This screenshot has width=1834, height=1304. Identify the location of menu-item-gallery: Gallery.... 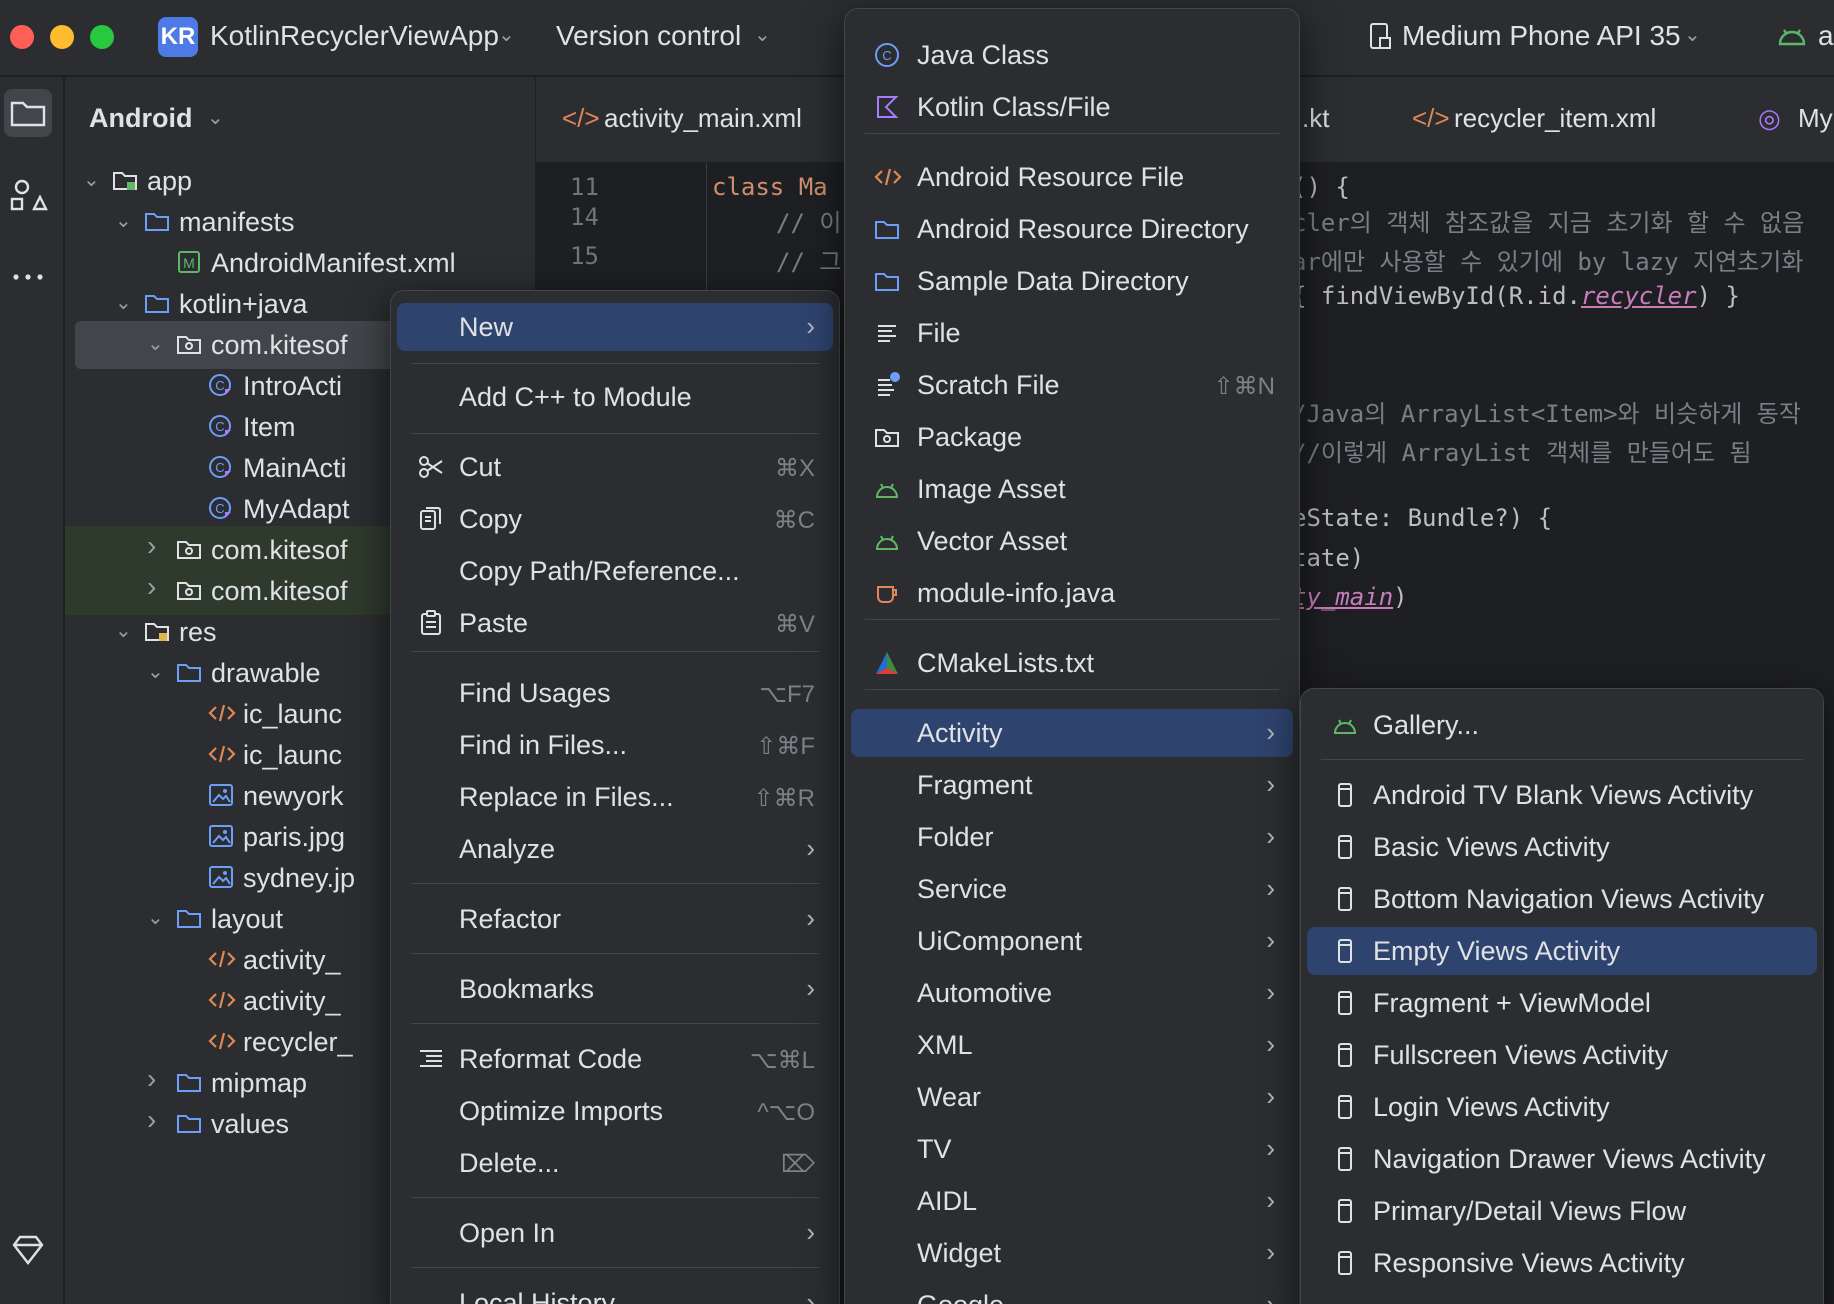
(1562, 725).